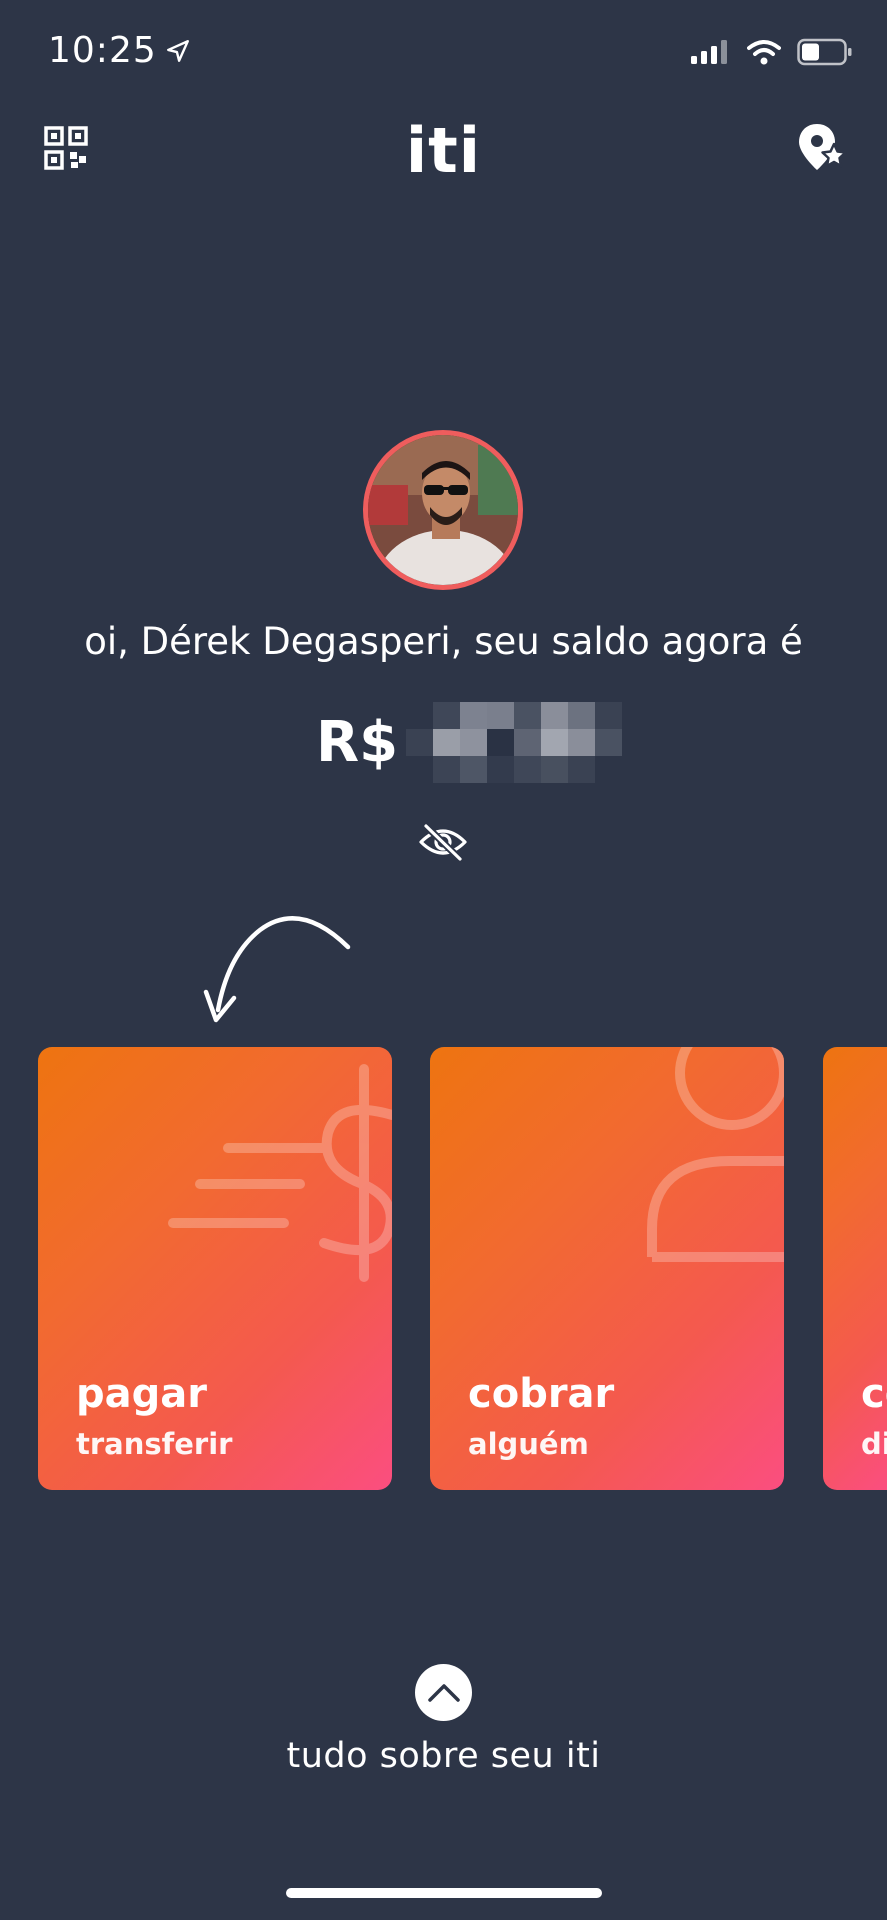 The image size is (887, 1920). I want to click on eye-off-icon, so click(443, 842).